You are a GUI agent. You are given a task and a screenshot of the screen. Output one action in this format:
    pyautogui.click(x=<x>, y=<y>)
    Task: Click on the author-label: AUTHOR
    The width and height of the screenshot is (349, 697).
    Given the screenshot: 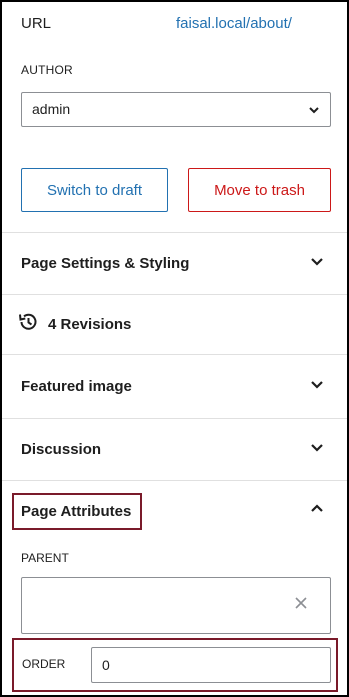 What is the action you would take?
    pyautogui.click(x=47, y=70)
    